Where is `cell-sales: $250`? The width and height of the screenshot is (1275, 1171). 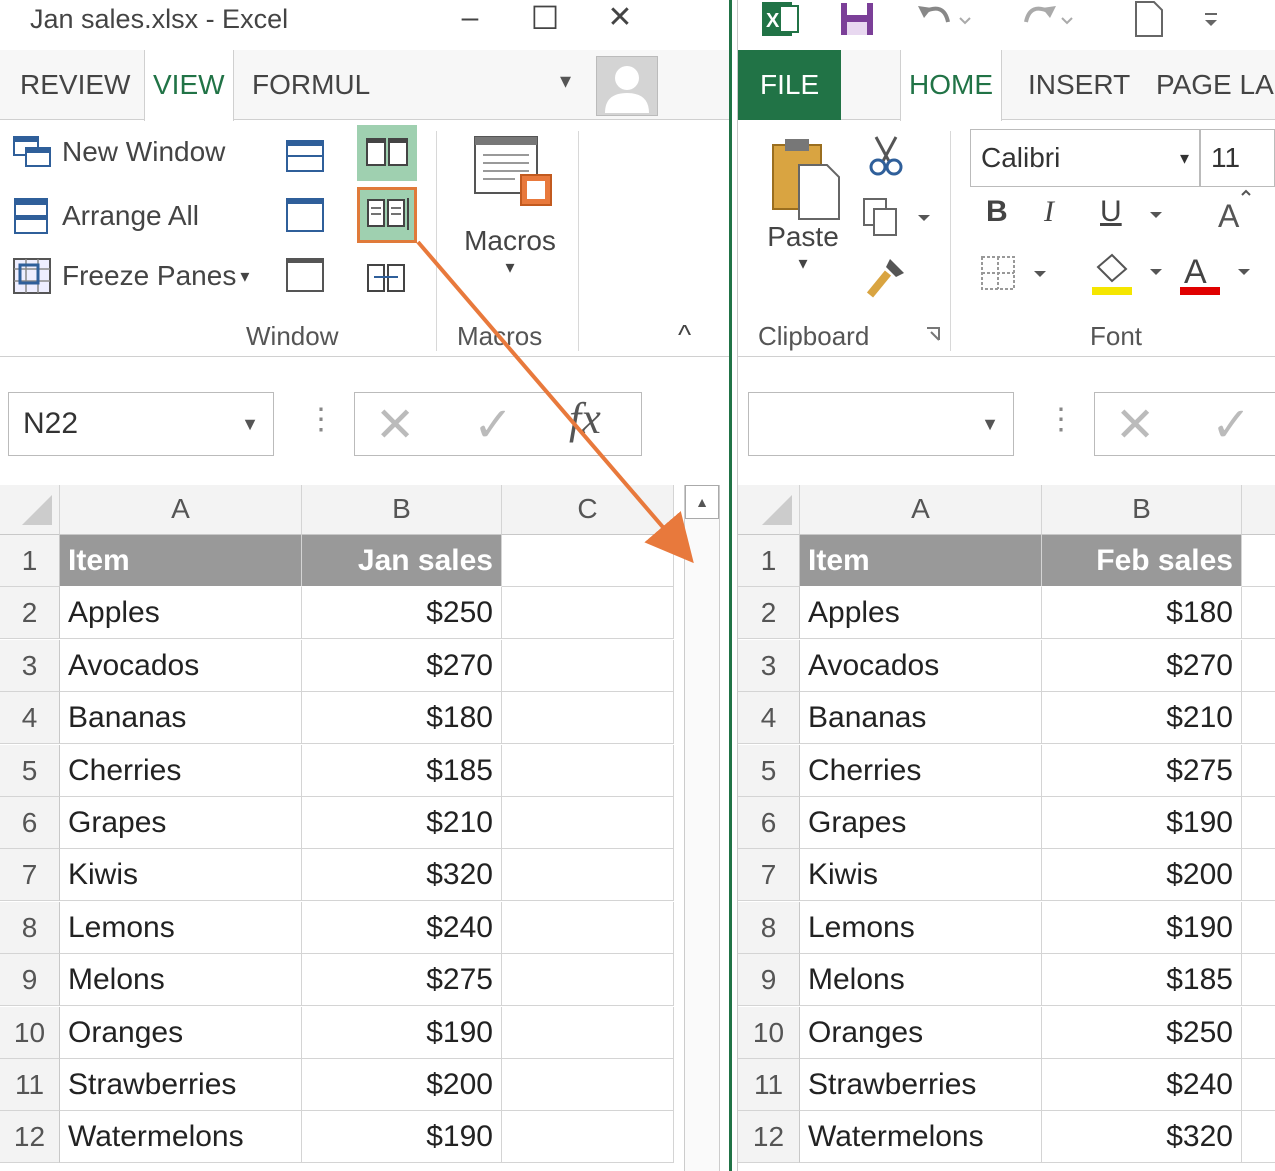 cell-sales: $250 is located at coordinates (1142, 1032).